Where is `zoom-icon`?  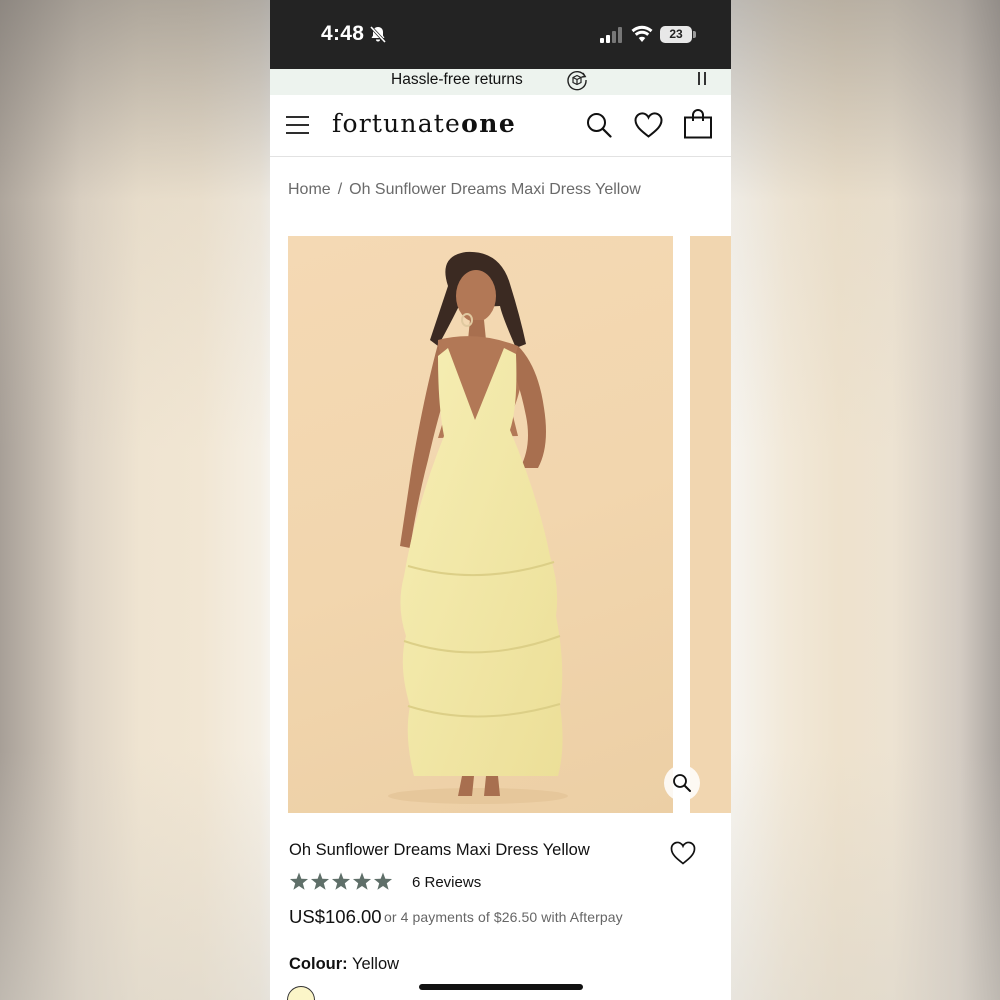
zoom-icon is located at coordinates (682, 783).